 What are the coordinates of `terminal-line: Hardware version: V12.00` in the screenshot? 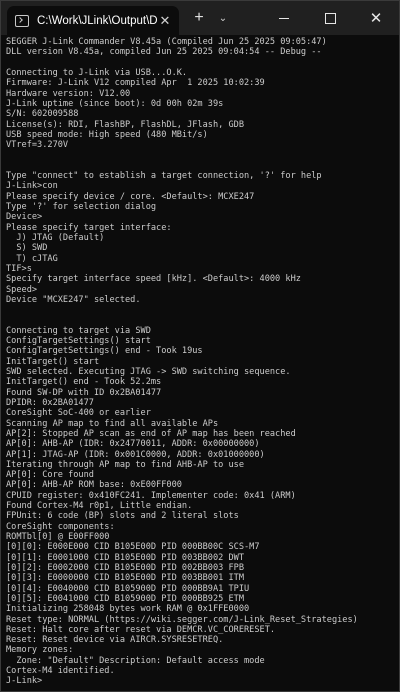 It's located at (68, 93).